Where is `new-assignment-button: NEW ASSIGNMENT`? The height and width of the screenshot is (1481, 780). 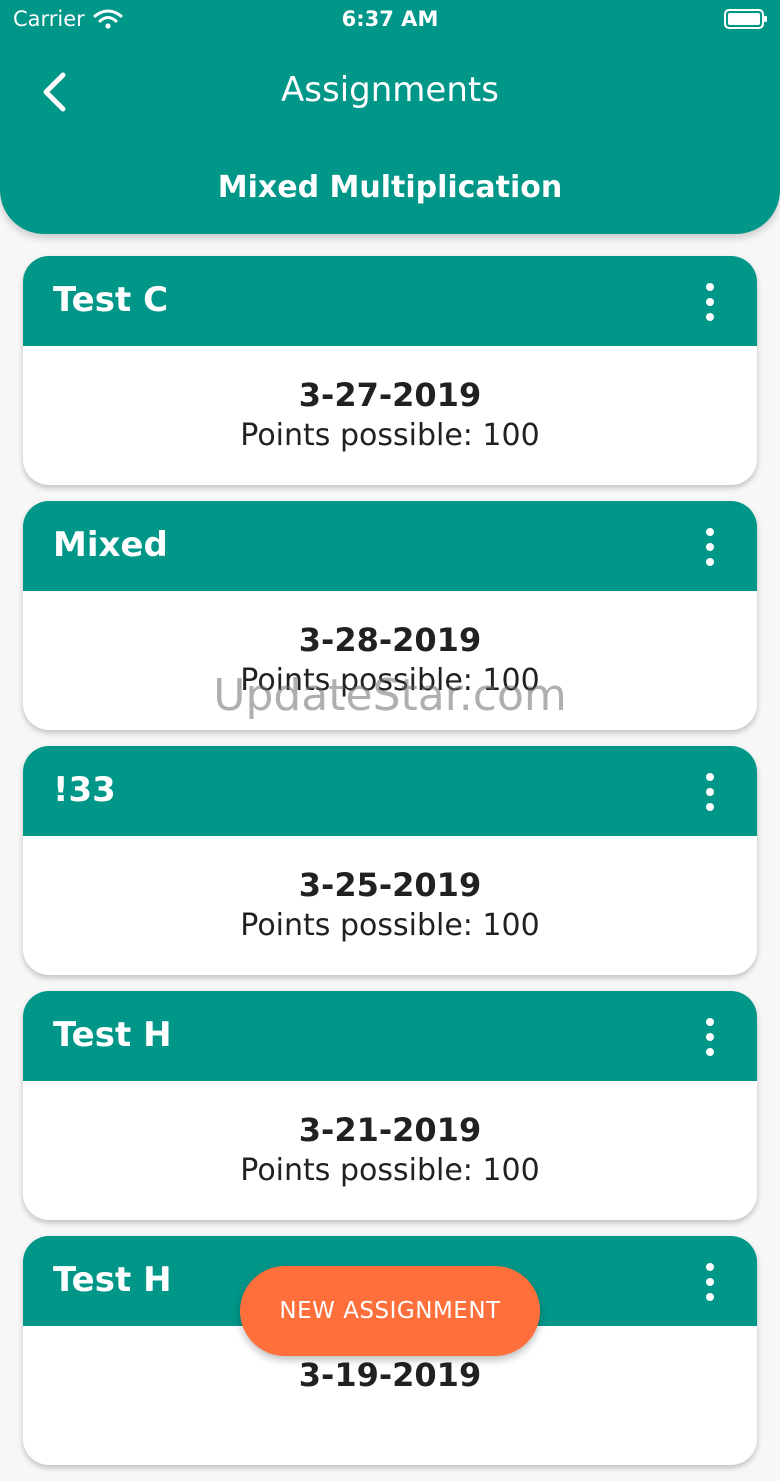
new-assignment-button: NEW ASSIGNMENT is located at coordinates (390, 1311).